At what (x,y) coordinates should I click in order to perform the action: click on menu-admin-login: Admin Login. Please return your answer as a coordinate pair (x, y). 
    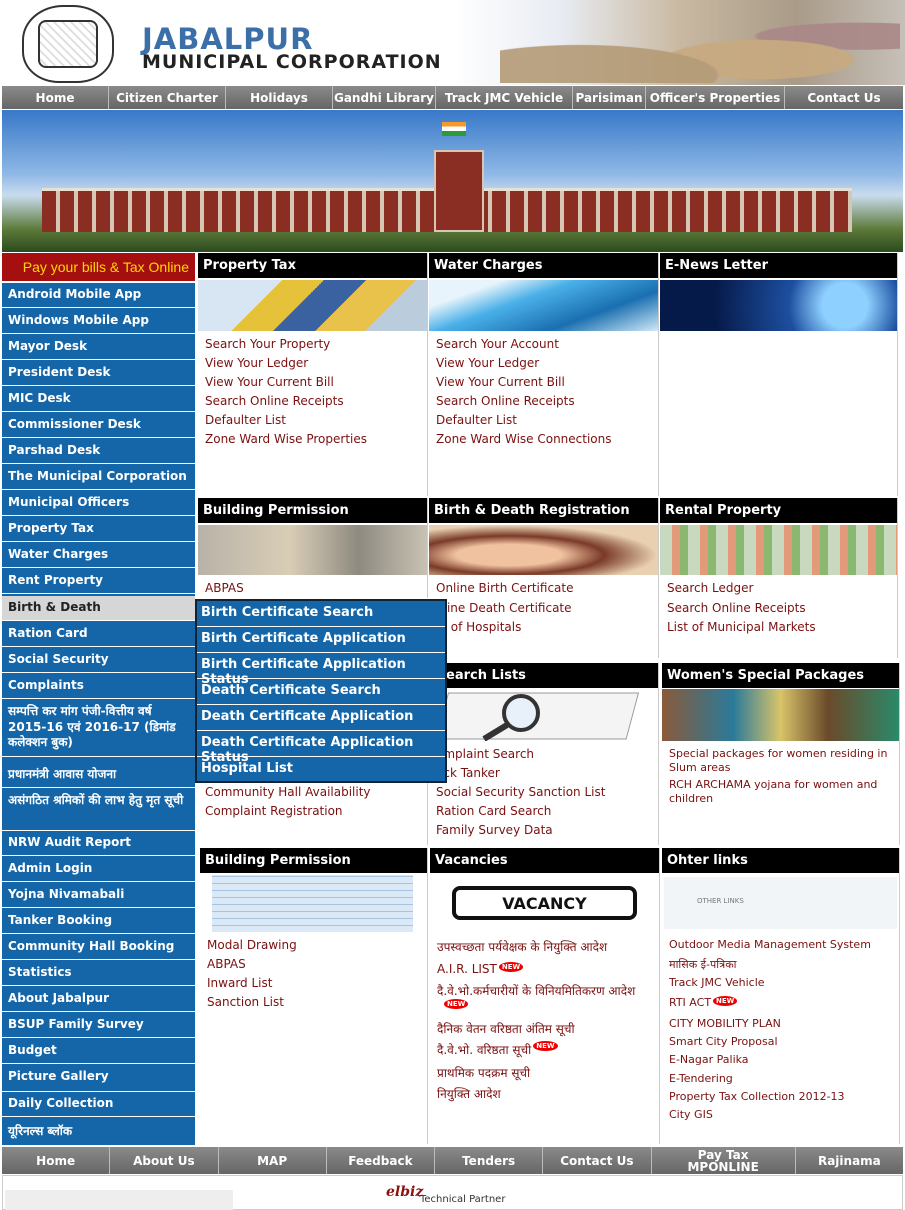
    Looking at the image, I should click on (98, 869).